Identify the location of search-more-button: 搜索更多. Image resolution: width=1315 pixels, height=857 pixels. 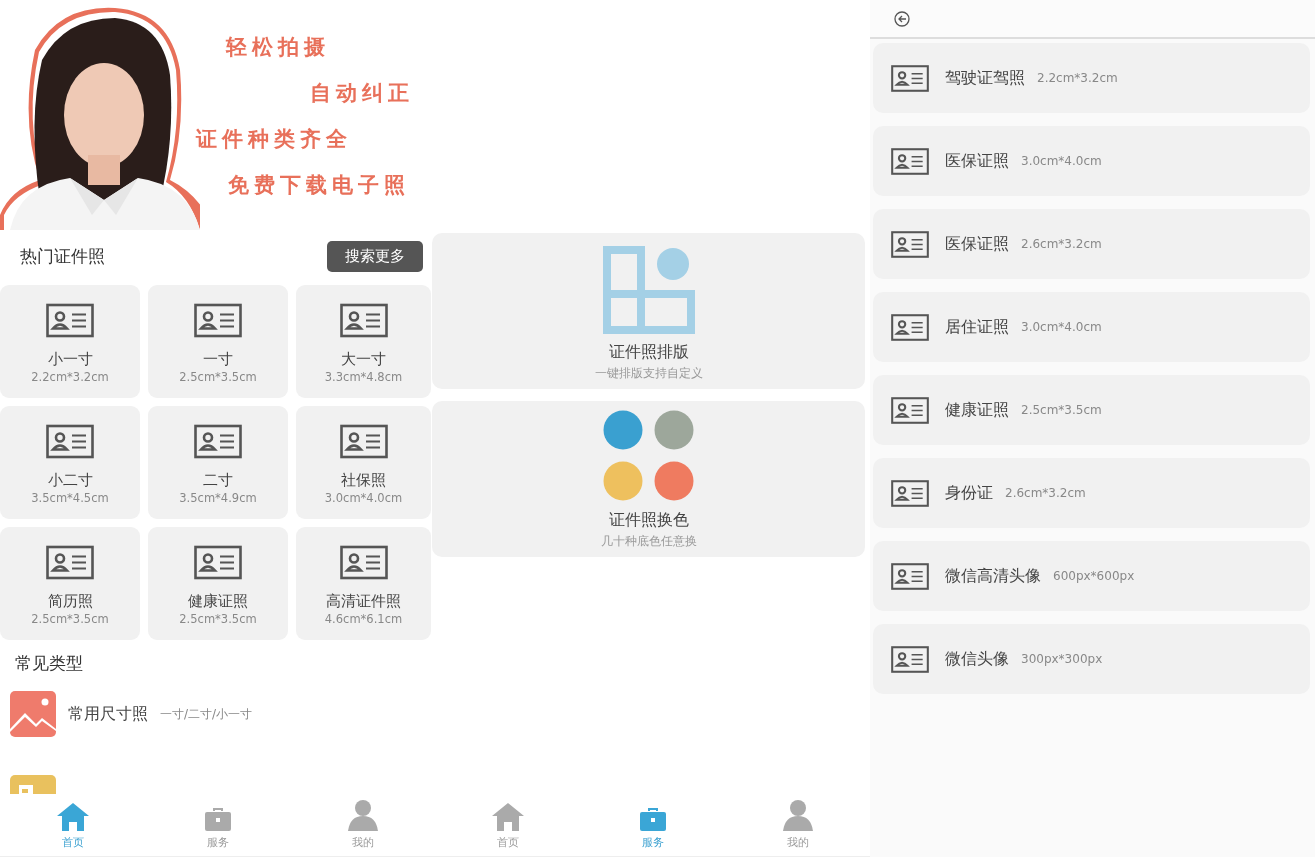
(375, 256).